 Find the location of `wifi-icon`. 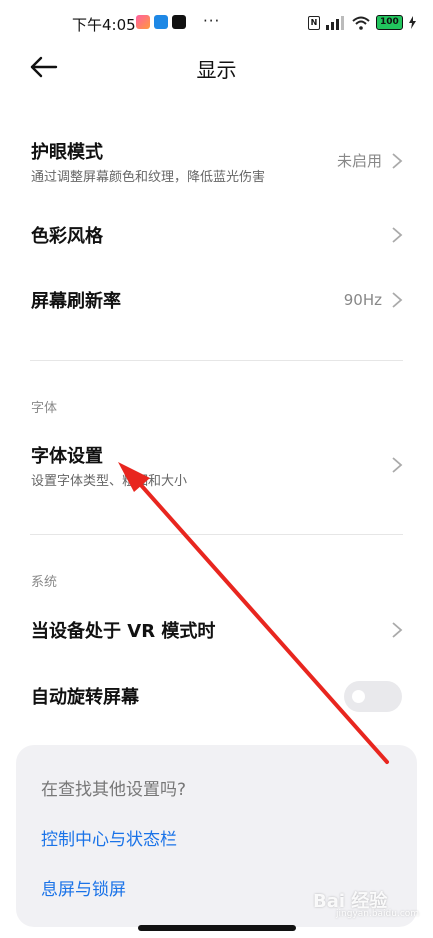

wifi-icon is located at coordinates (361, 23).